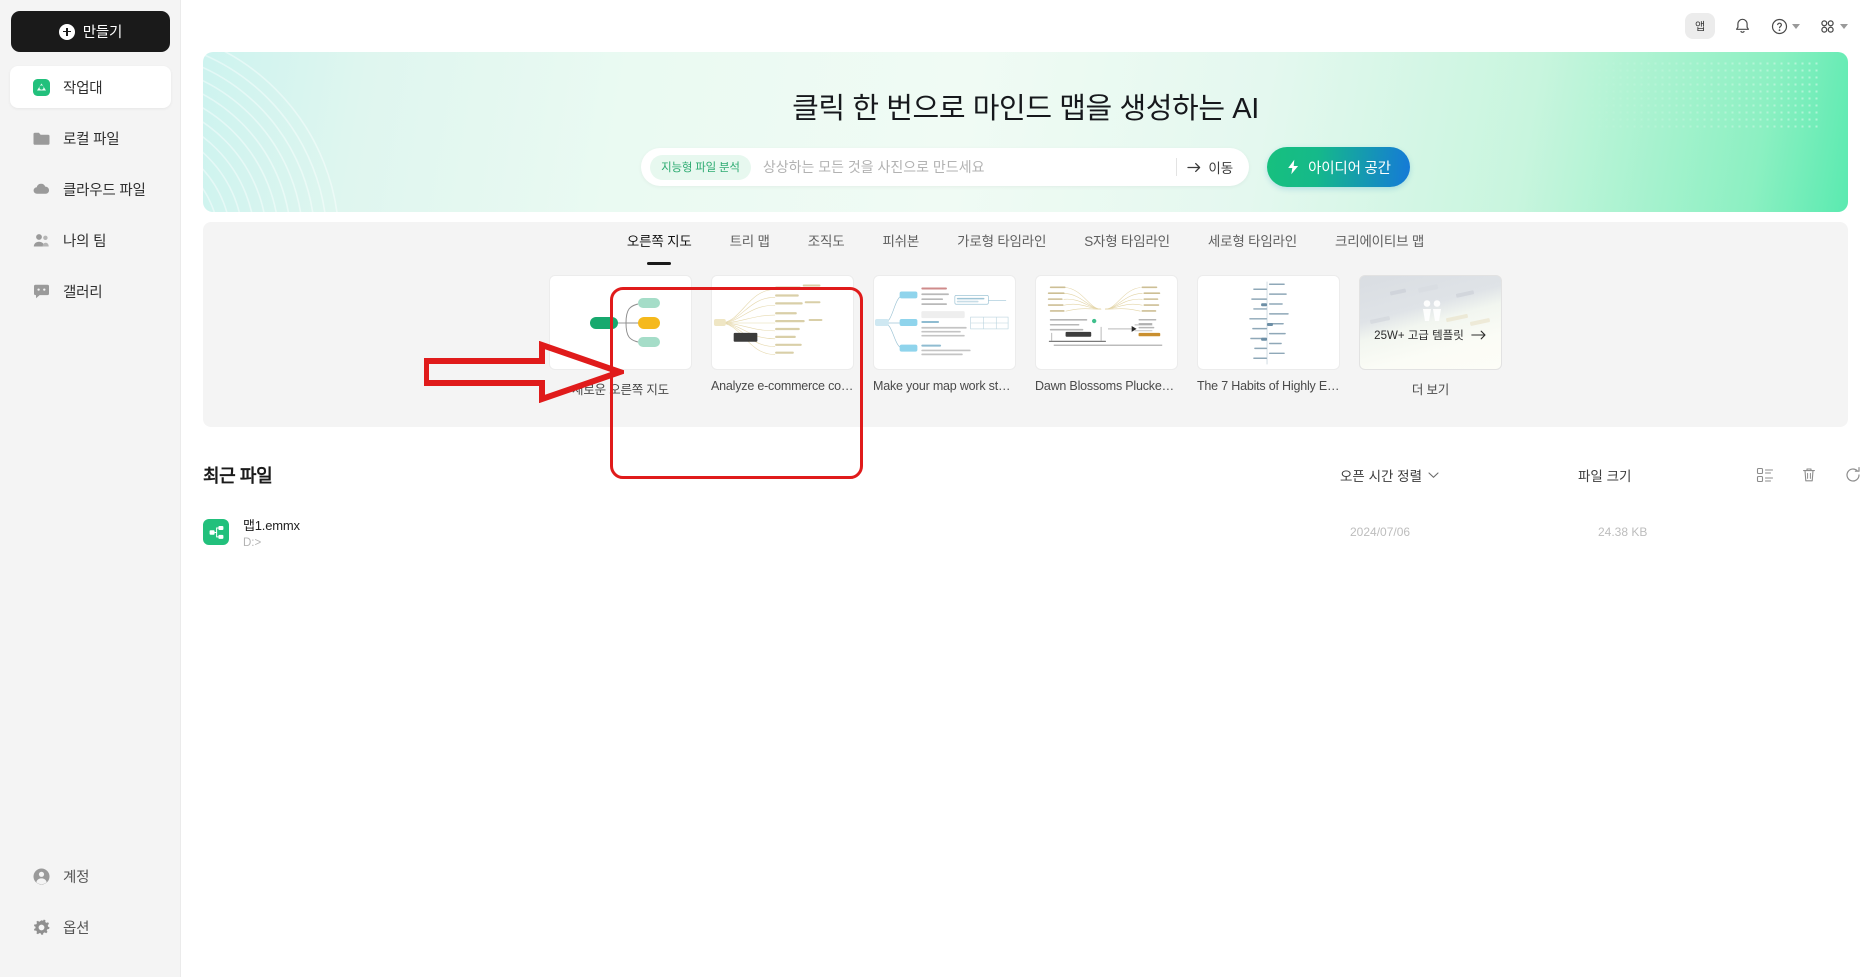 Image resolution: width=1870 pixels, height=977 pixels. What do you see at coordinates (1430, 390) in the screenshot?
I see `template-caption: 더 보기` at bounding box center [1430, 390].